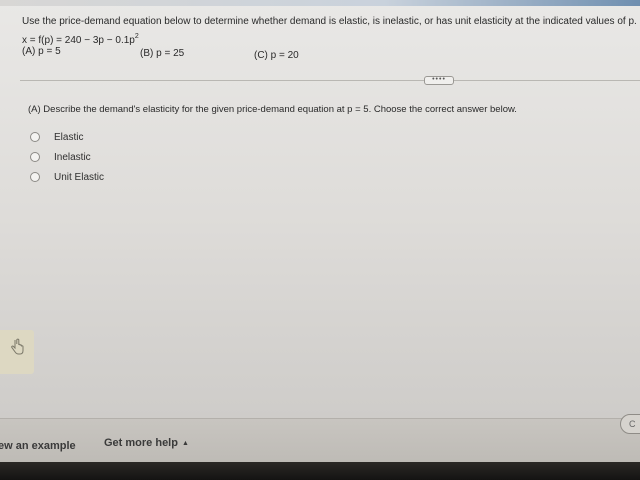 Image resolution: width=640 pixels, height=480 pixels. I want to click on side-tool-tab, so click(17, 352).